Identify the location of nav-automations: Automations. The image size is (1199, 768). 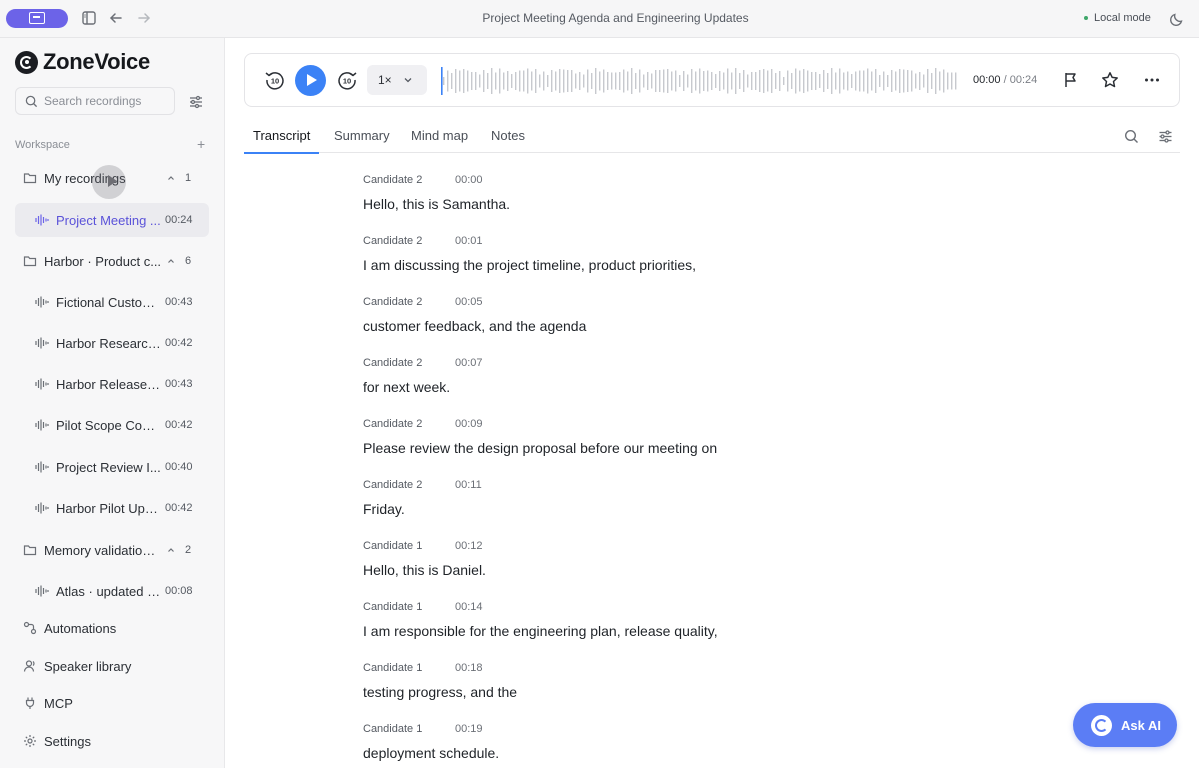
(112, 628).